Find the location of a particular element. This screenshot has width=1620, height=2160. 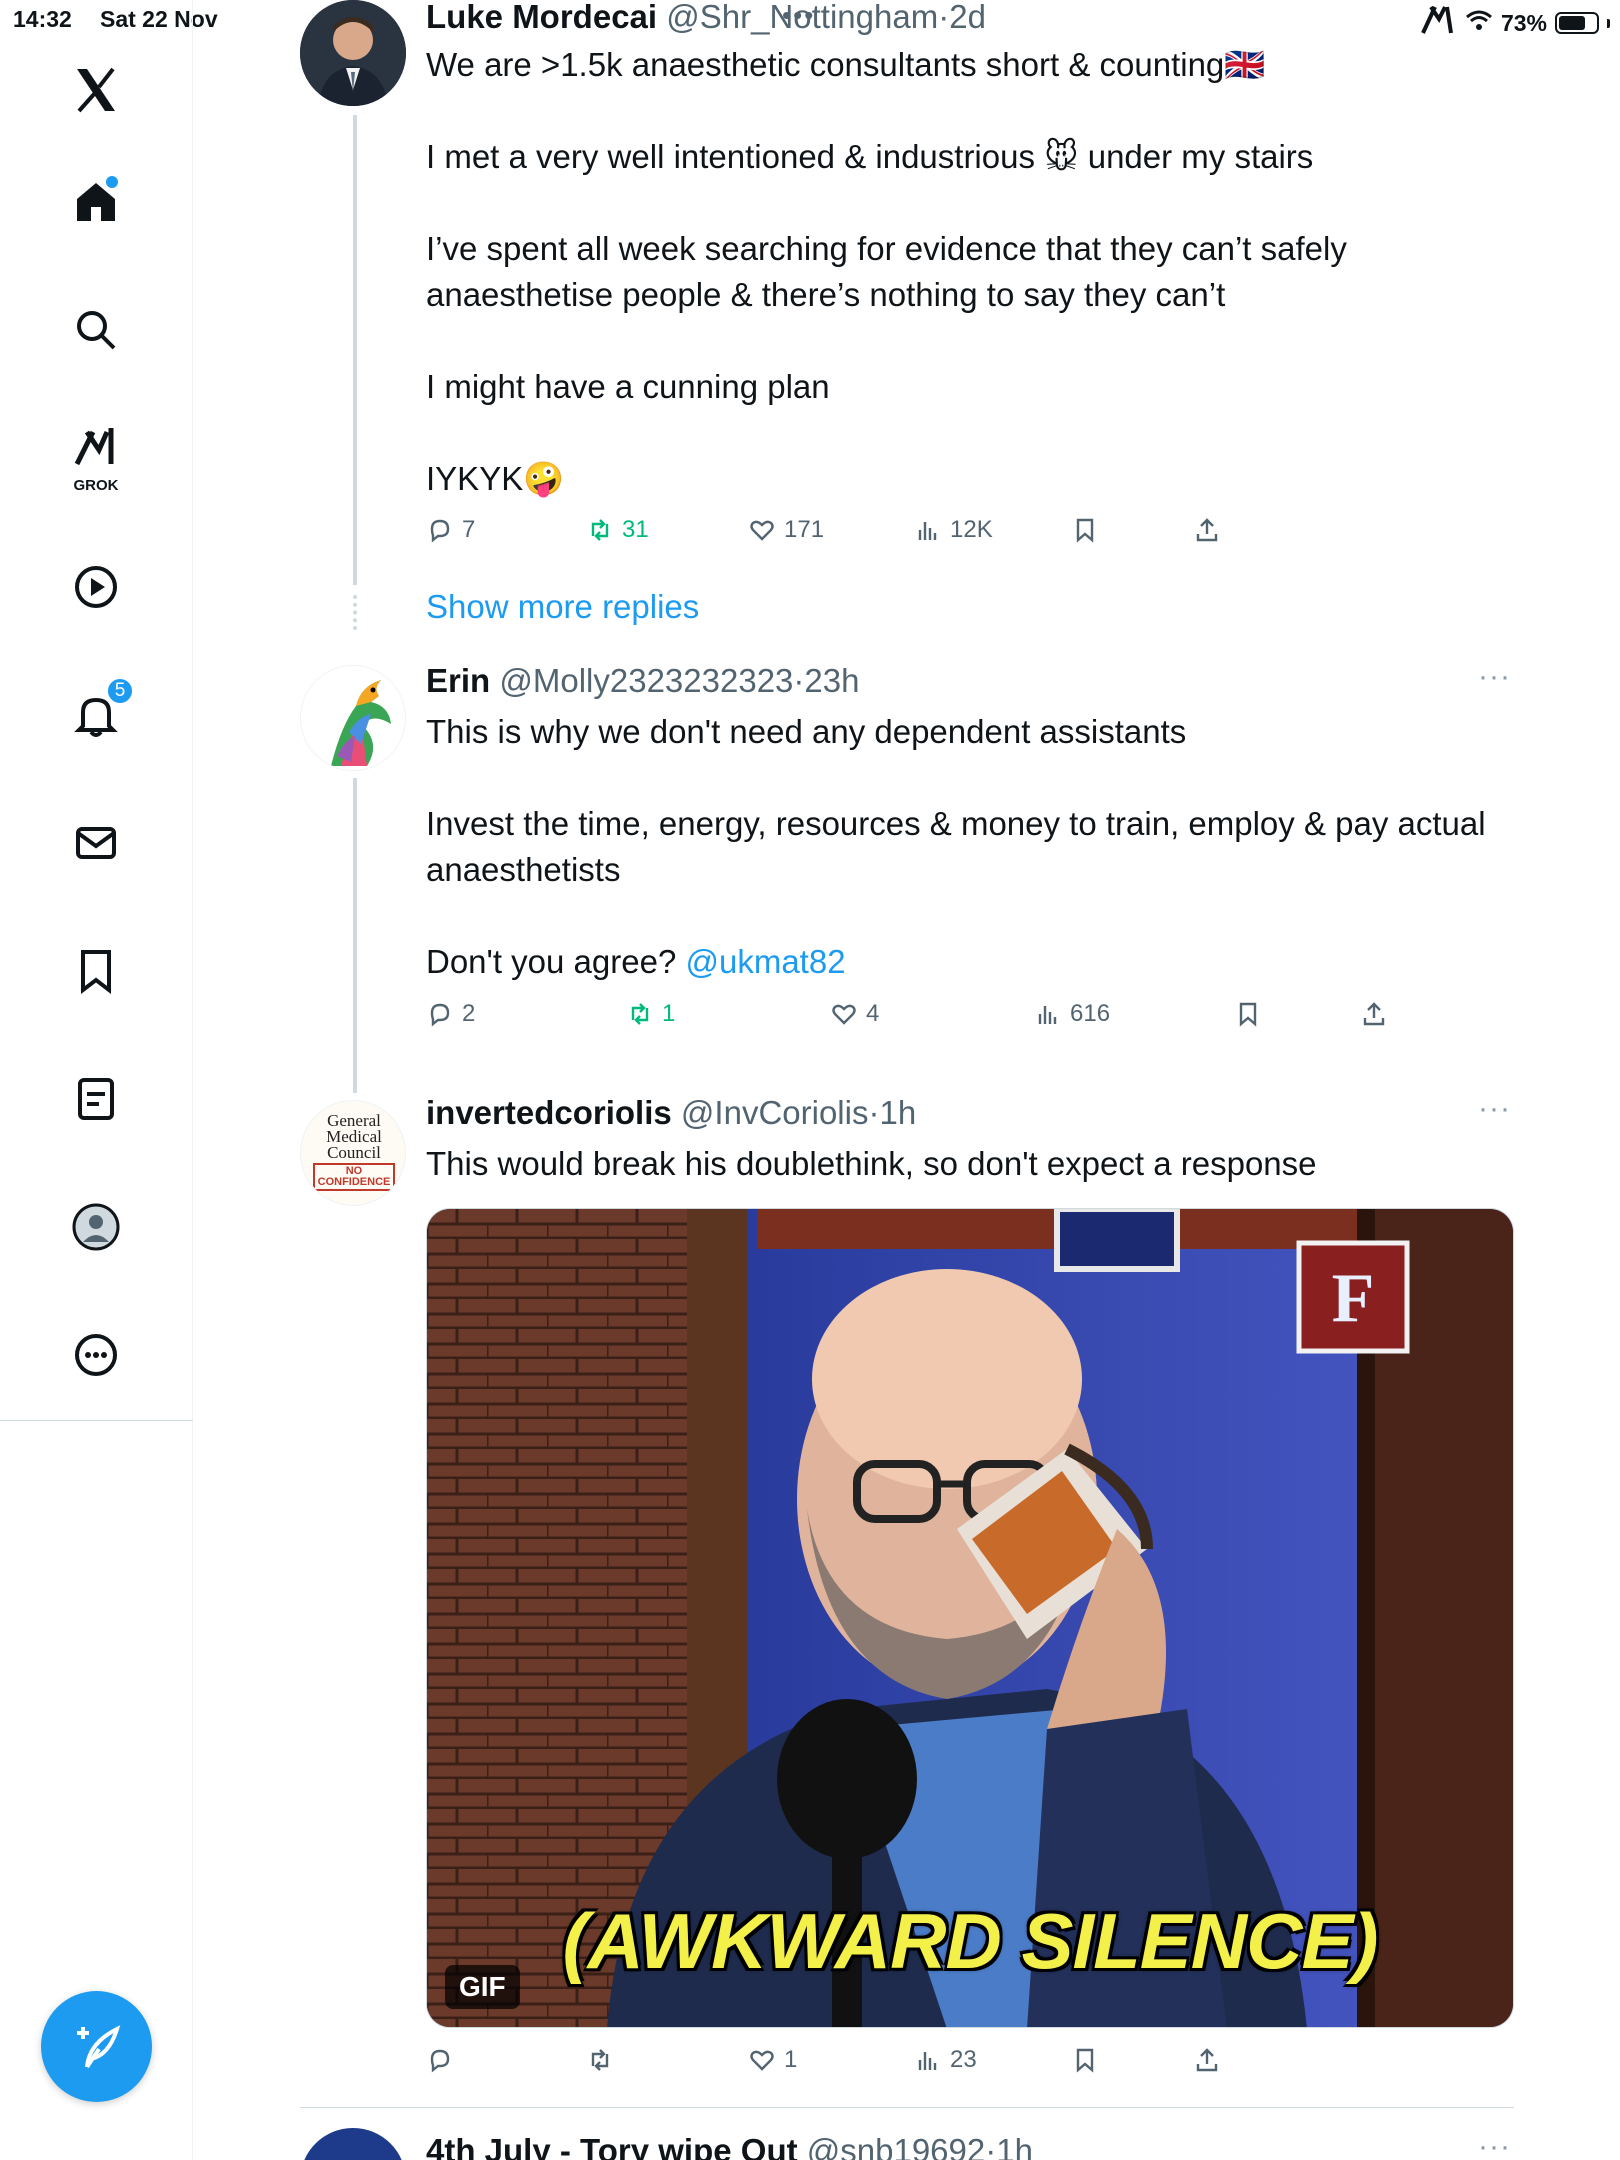

tweet-header: 4th July - Tory wipe Out @snb19692·1h is located at coordinates (729, 2146).